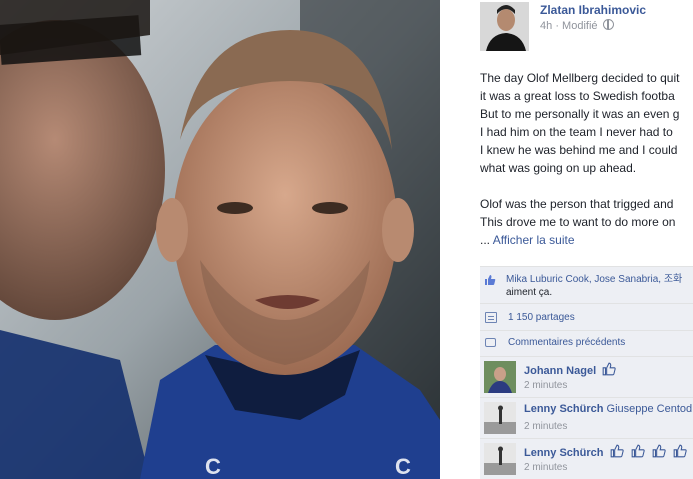 This screenshot has height=479, width=693. What do you see at coordinates (560, 371) in the screenshot?
I see `comment-author-name: Johann Nagel` at bounding box center [560, 371].